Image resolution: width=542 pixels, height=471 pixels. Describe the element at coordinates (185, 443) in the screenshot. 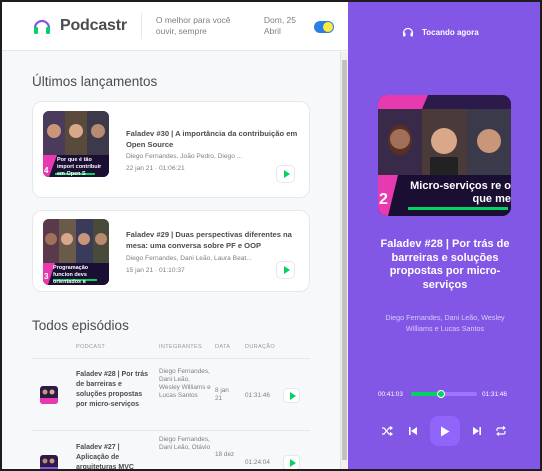

I see `row-members: Diego Fernandes, Dani Leão, Otávio` at that location.